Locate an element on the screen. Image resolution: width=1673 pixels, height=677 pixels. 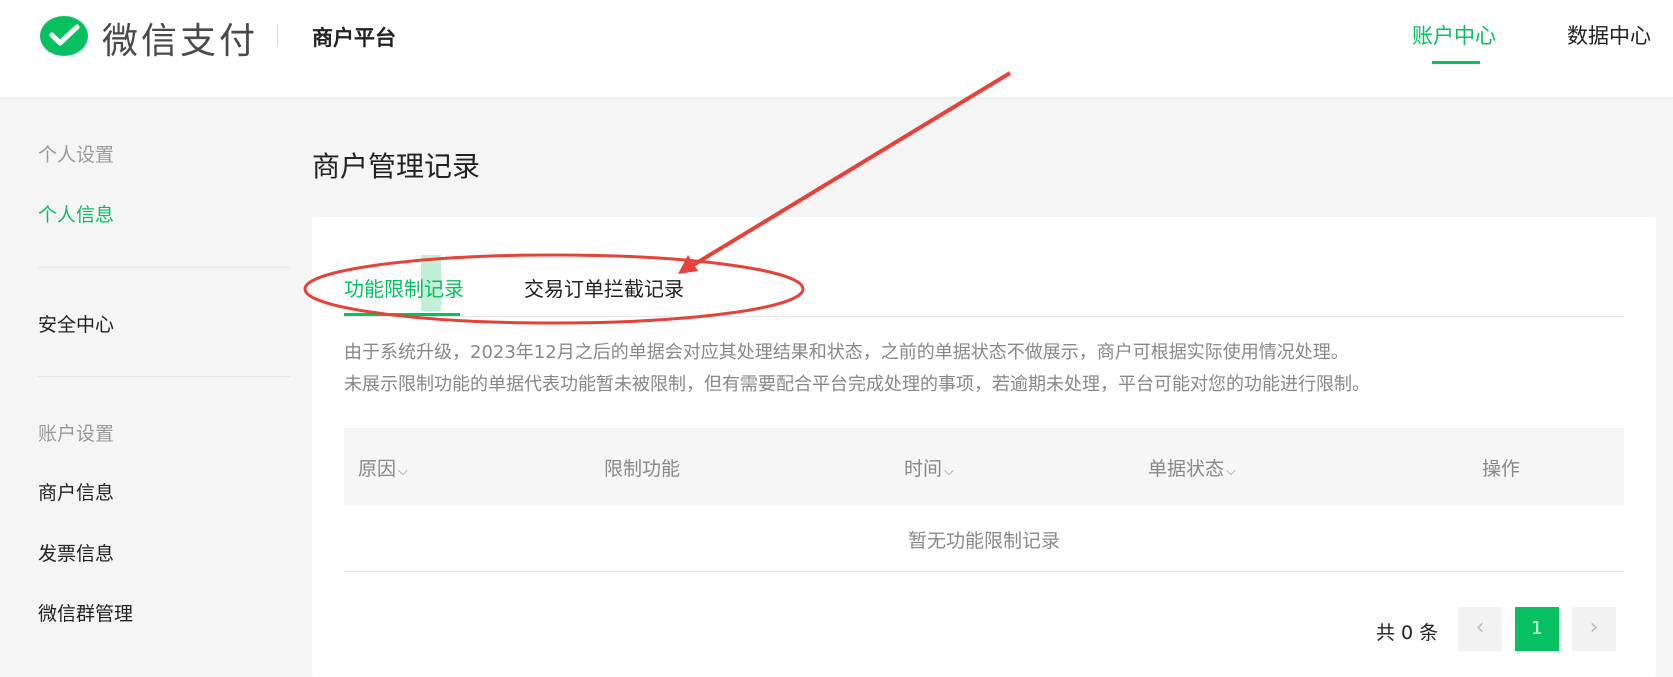
header-divider is located at coordinates (277, 35).